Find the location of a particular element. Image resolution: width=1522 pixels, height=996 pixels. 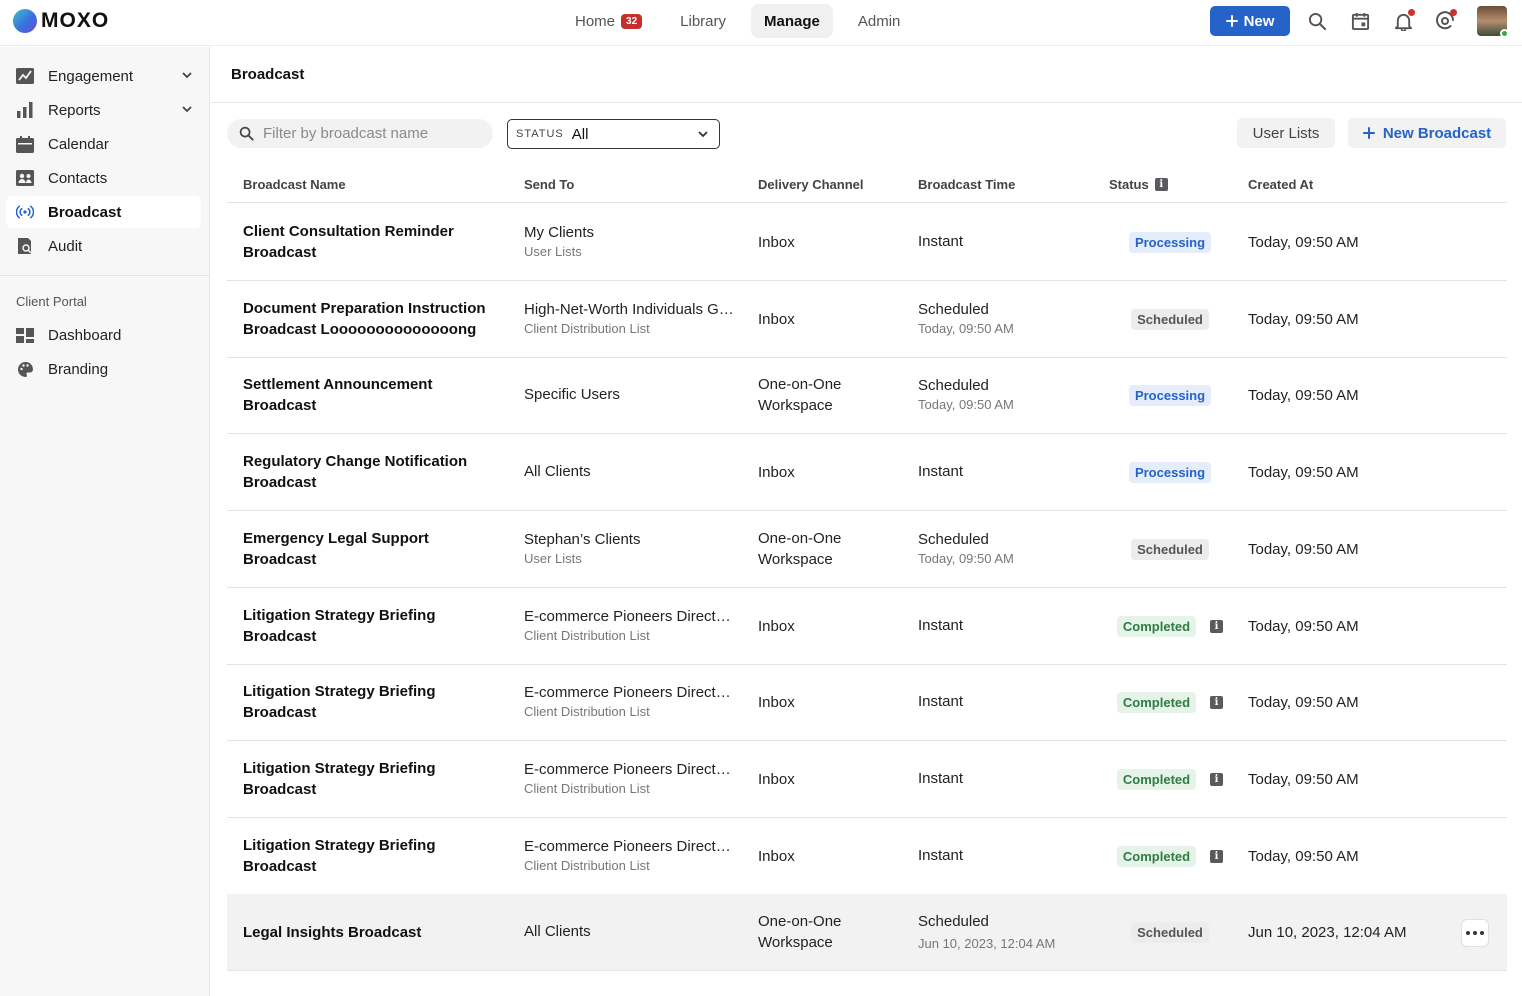

broadcast-name: Settlement Announcement Broadcast is located at coordinates (338, 395).